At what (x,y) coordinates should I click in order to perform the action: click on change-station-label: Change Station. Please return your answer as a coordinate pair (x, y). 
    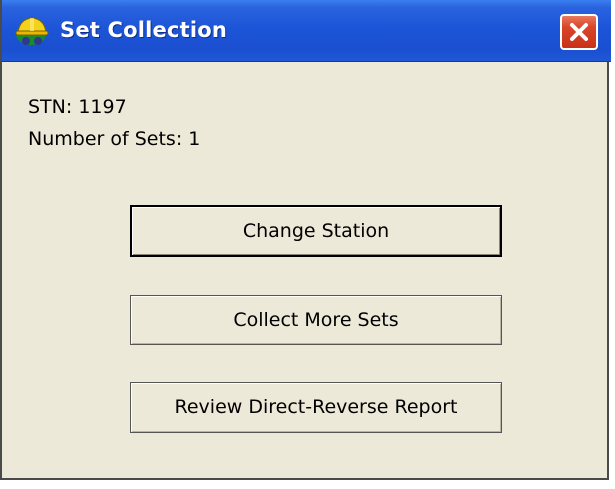
    Looking at the image, I should click on (316, 231).